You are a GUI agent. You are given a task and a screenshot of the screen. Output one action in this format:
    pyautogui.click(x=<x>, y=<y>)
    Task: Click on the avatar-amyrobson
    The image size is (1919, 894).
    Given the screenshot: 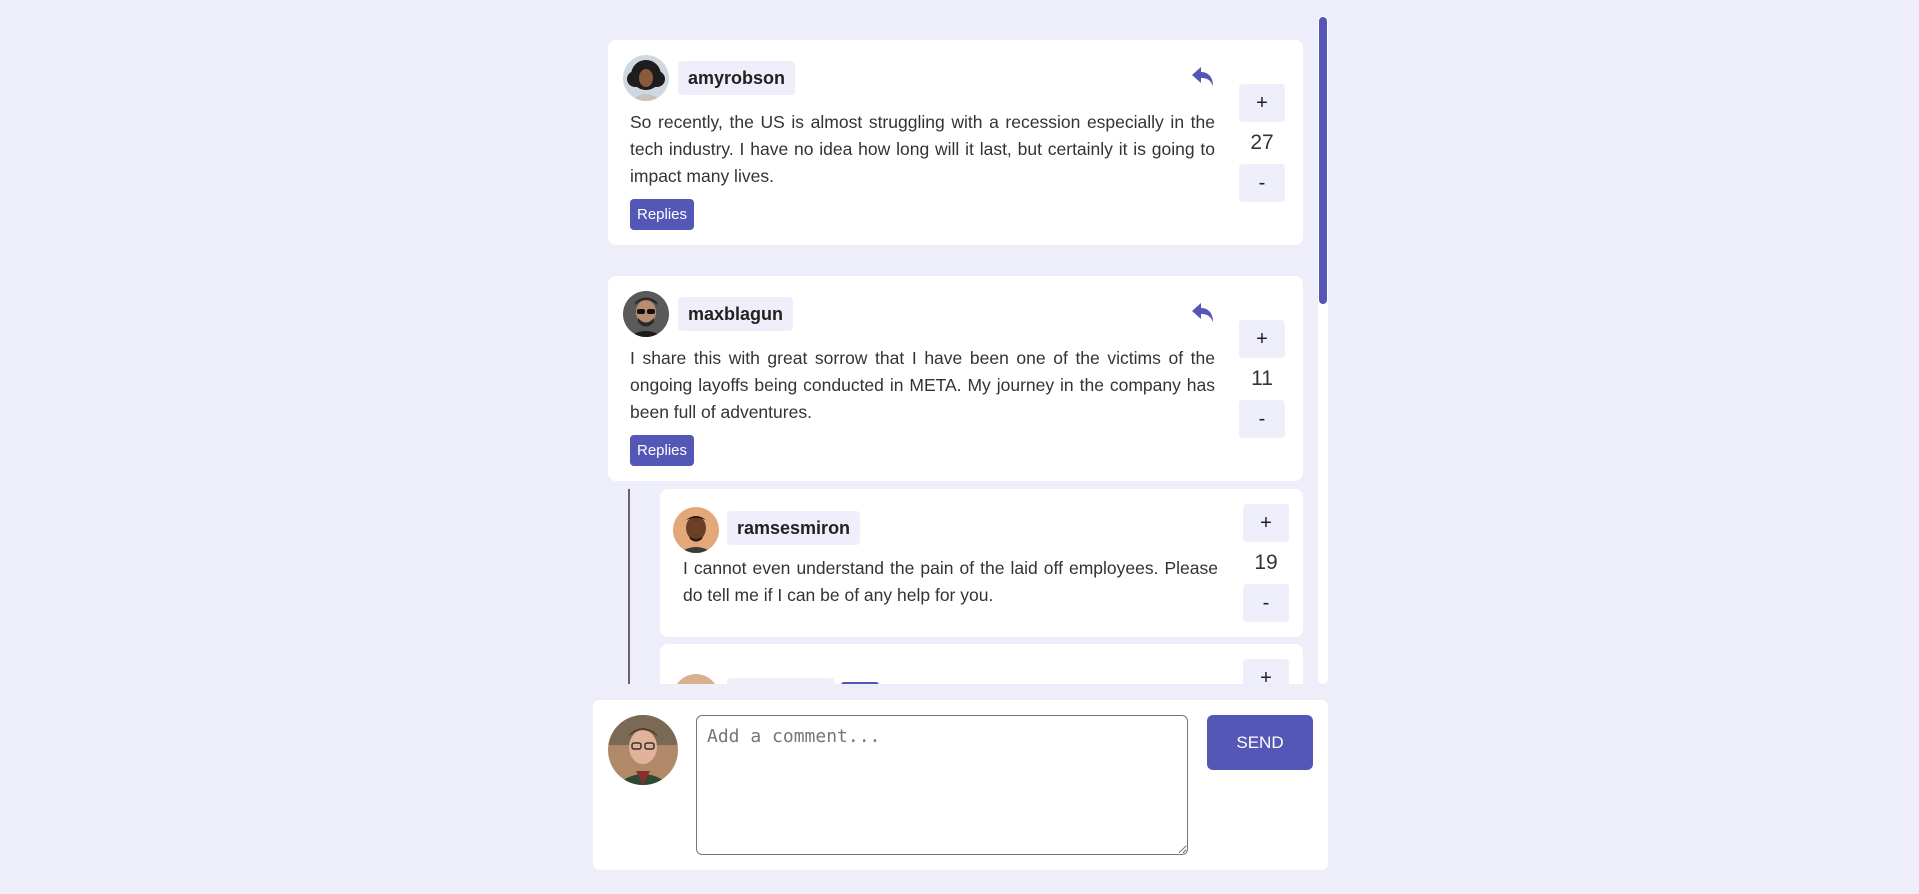 What is the action you would take?
    pyautogui.click(x=646, y=78)
    